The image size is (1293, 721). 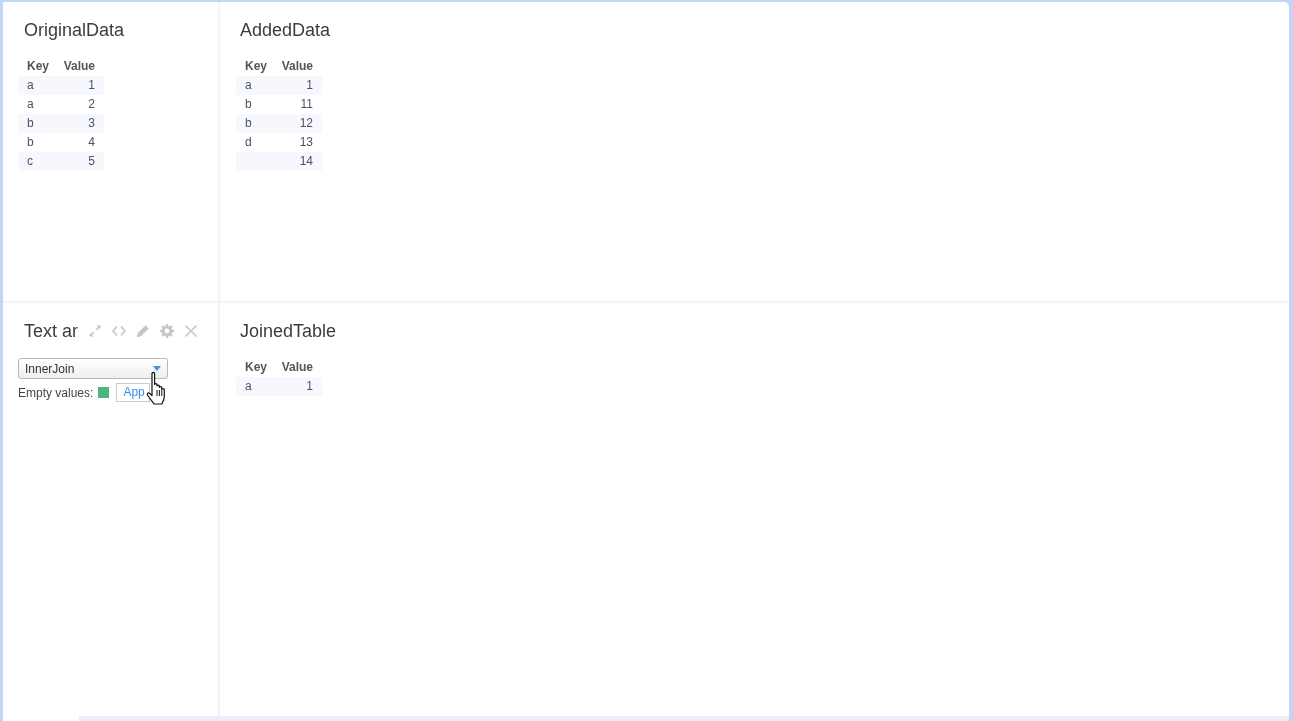 I want to click on hand-cursor-icon, so click(x=157, y=389).